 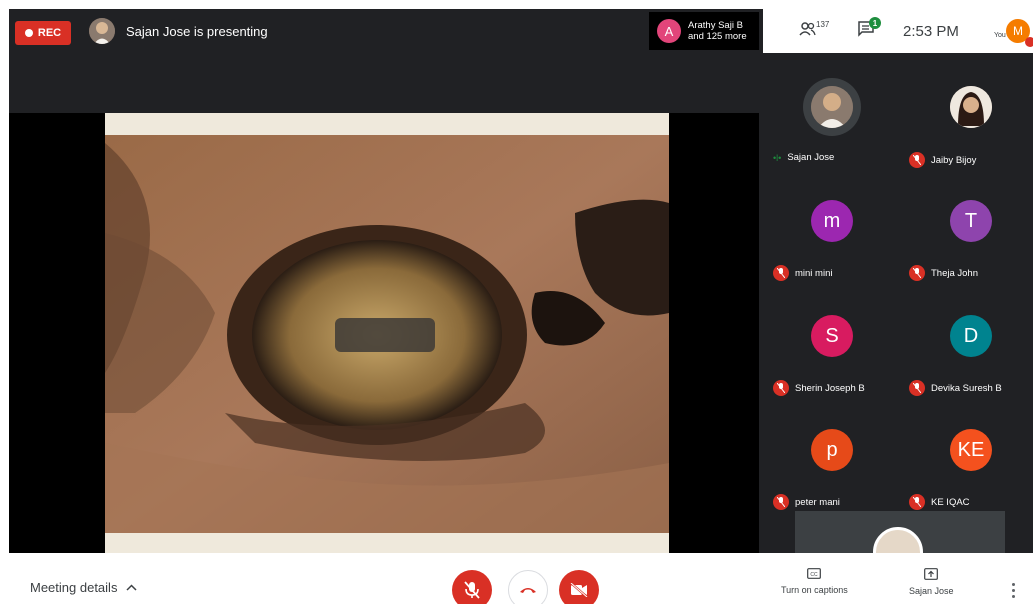 What do you see at coordinates (931, 582) in the screenshot?
I see `present-now-button: Sajan Jose` at bounding box center [931, 582].